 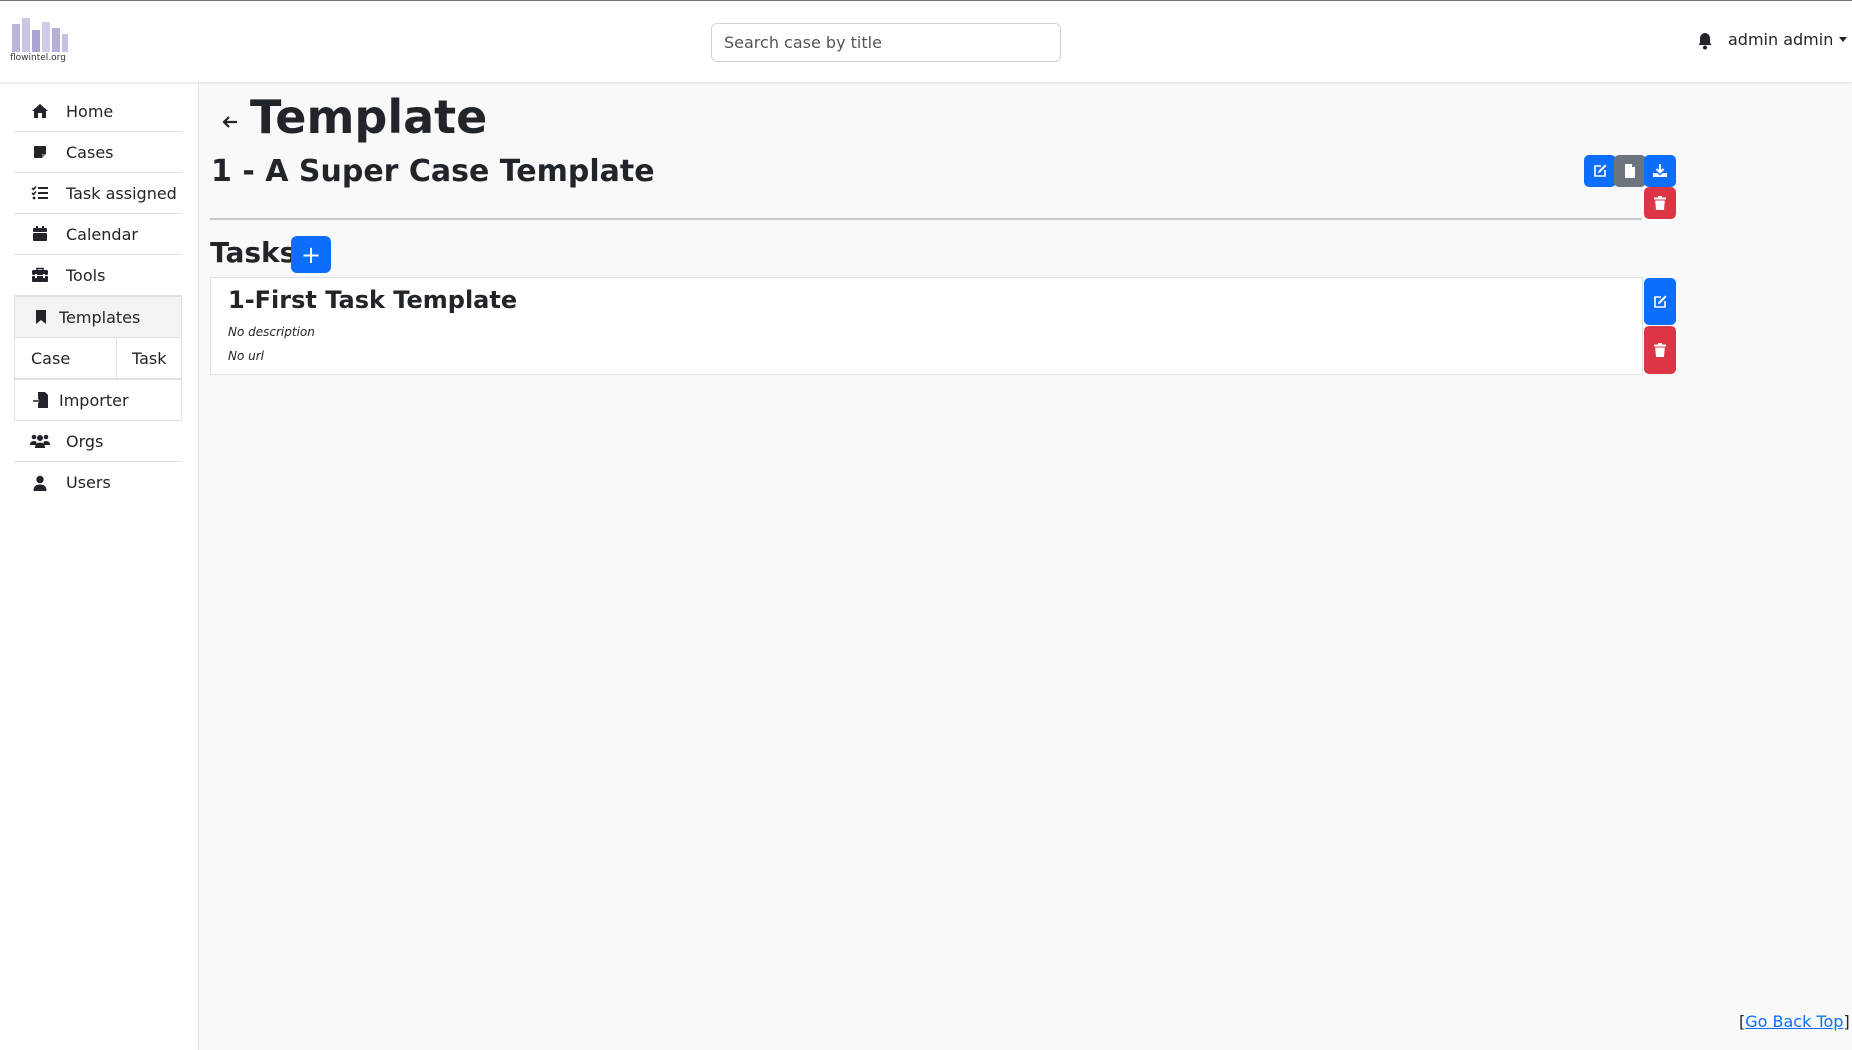 What do you see at coordinates (271, 332) in the screenshot?
I see `task-description: No description` at bounding box center [271, 332].